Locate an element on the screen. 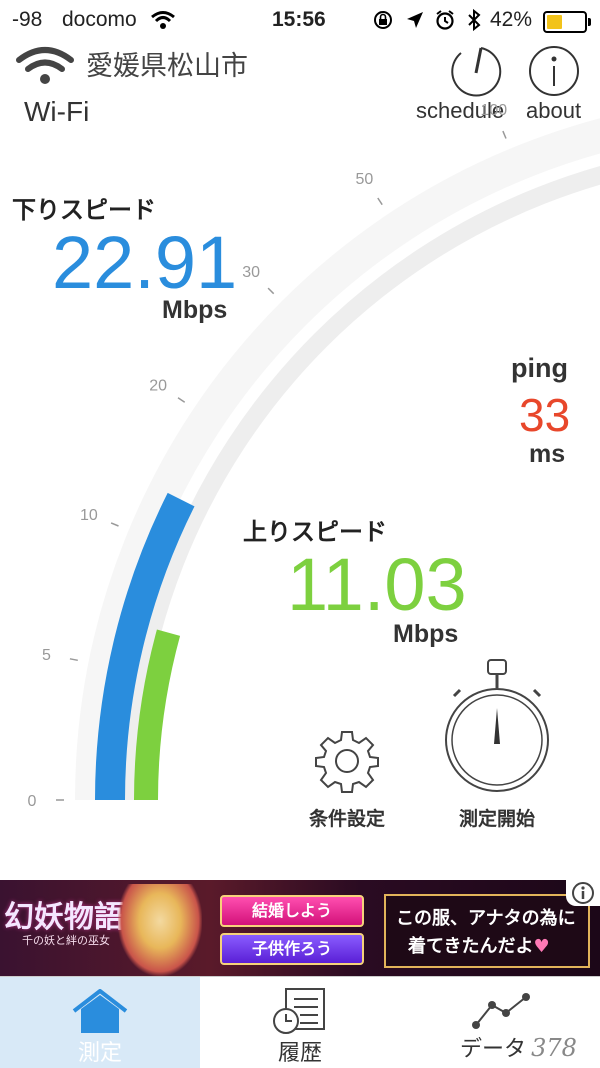 The image size is (600, 1068). gauge-tick-label: 100 is located at coordinates (493, 110).